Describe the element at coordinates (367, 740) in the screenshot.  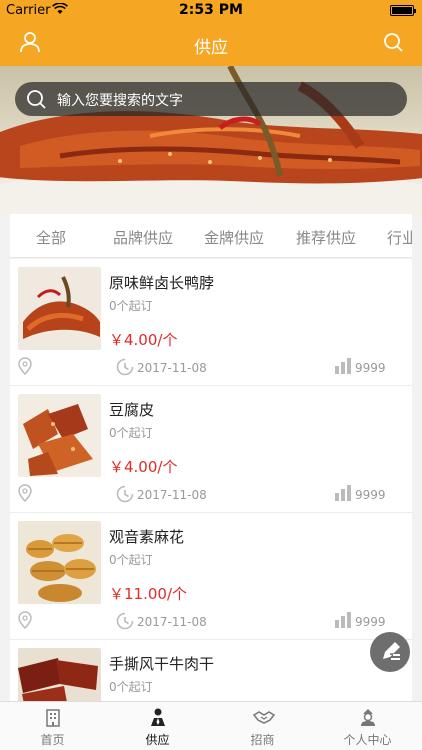
I see `tabbar-label: 个人中心` at that location.